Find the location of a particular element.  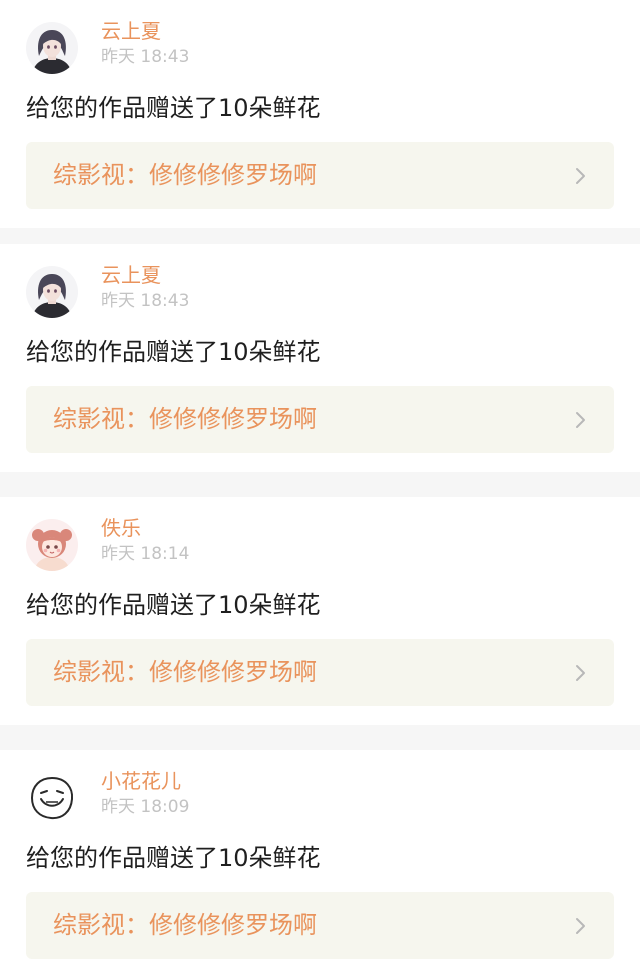

timestamp: 昨天 18:09 is located at coordinates (145, 807).